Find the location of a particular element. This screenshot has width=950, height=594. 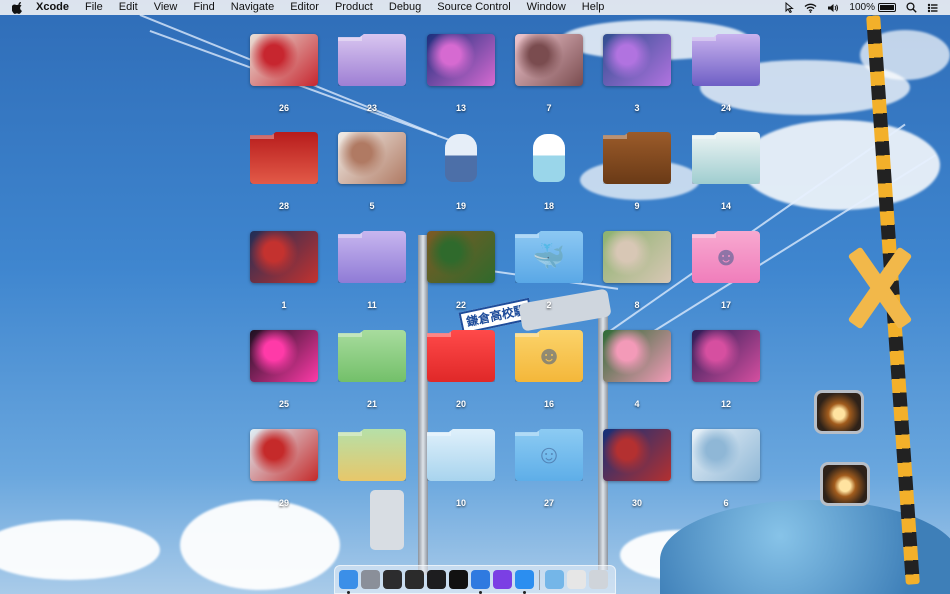

screenshot-folder-icon is located at coordinates (554, 579).